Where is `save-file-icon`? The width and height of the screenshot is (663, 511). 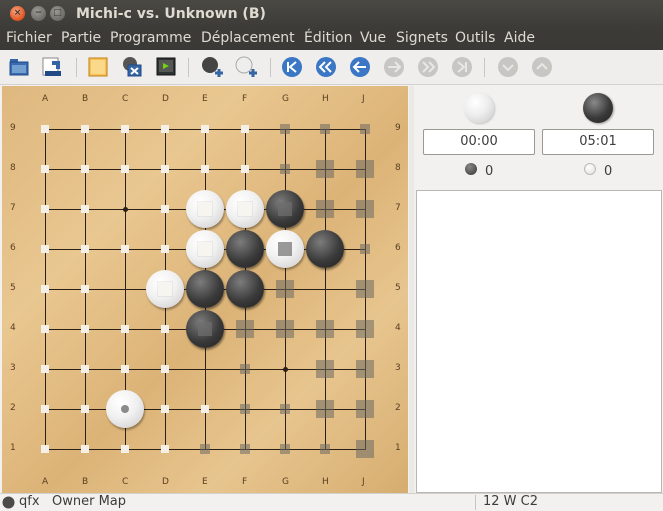
save-file-icon is located at coordinates (51, 66).